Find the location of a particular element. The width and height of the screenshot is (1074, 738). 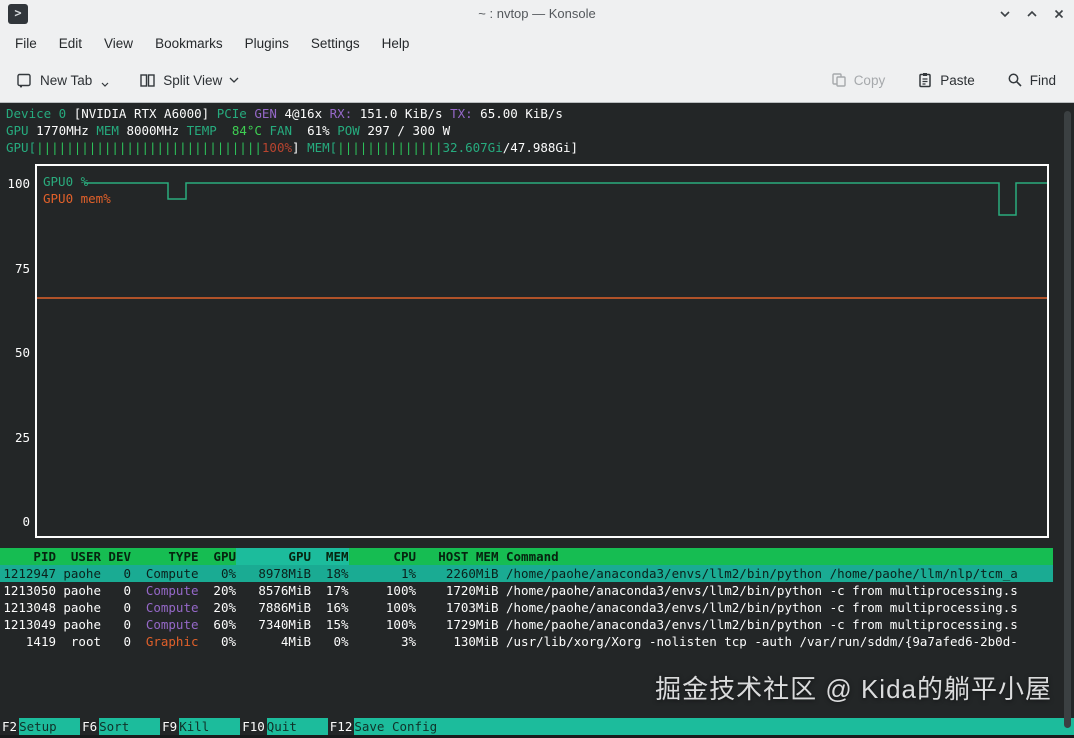

col-header: Command is located at coordinates (776, 556).